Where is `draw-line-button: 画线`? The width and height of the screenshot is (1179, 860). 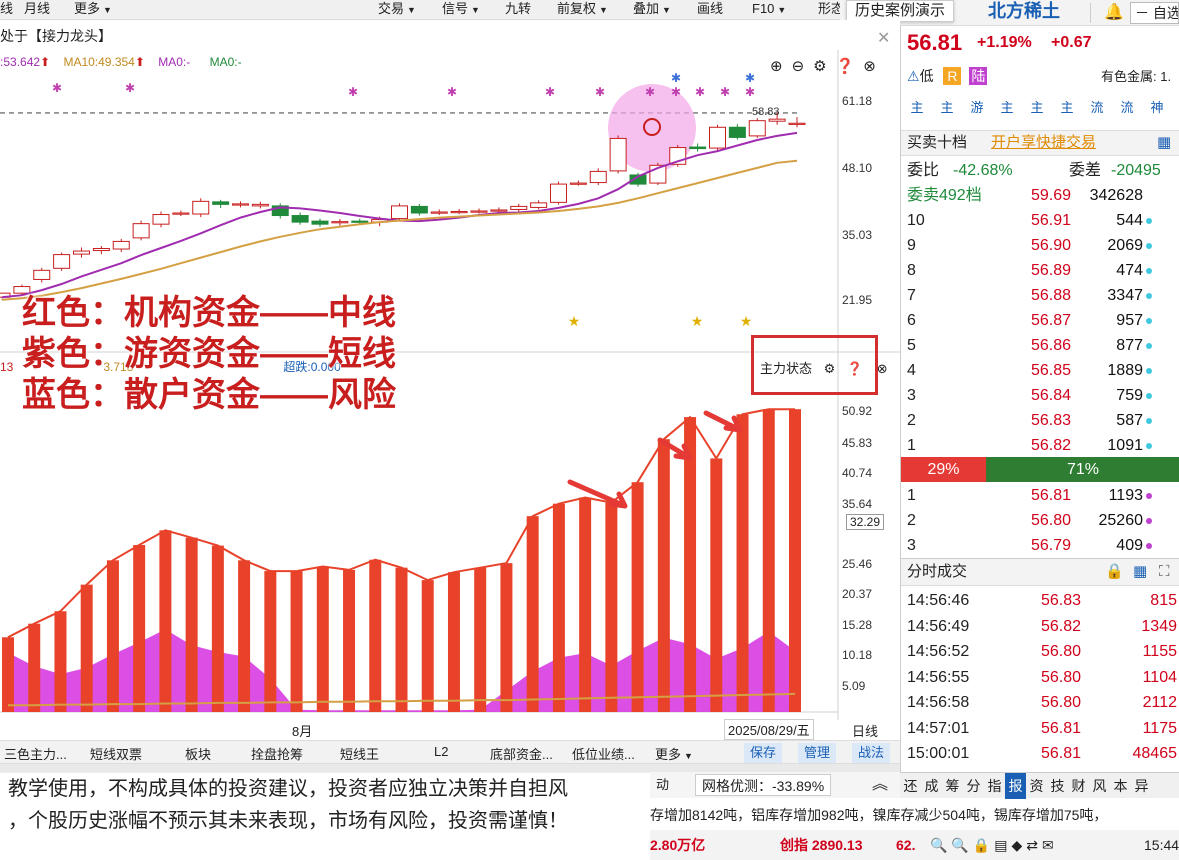 draw-line-button: 画线 is located at coordinates (710, 10).